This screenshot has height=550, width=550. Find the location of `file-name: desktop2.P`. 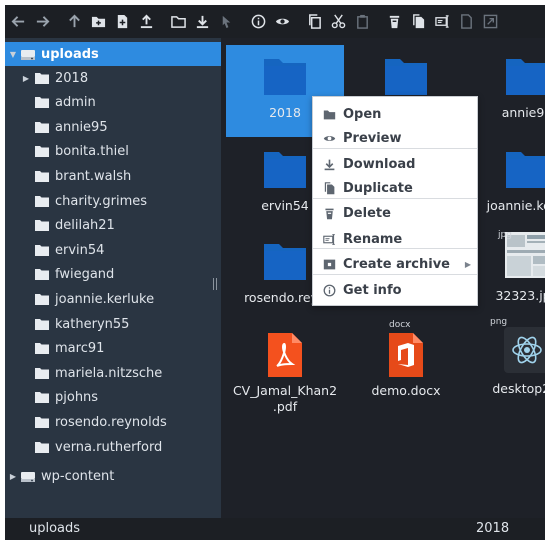

file-name: desktop2.P is located at coordinates (518, 388).